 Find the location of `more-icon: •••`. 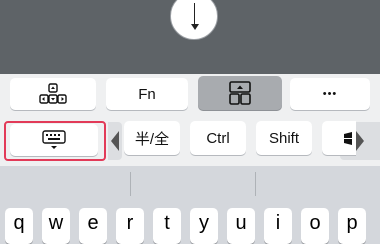

more-icon: ••• is located at coordinates (330, 94).